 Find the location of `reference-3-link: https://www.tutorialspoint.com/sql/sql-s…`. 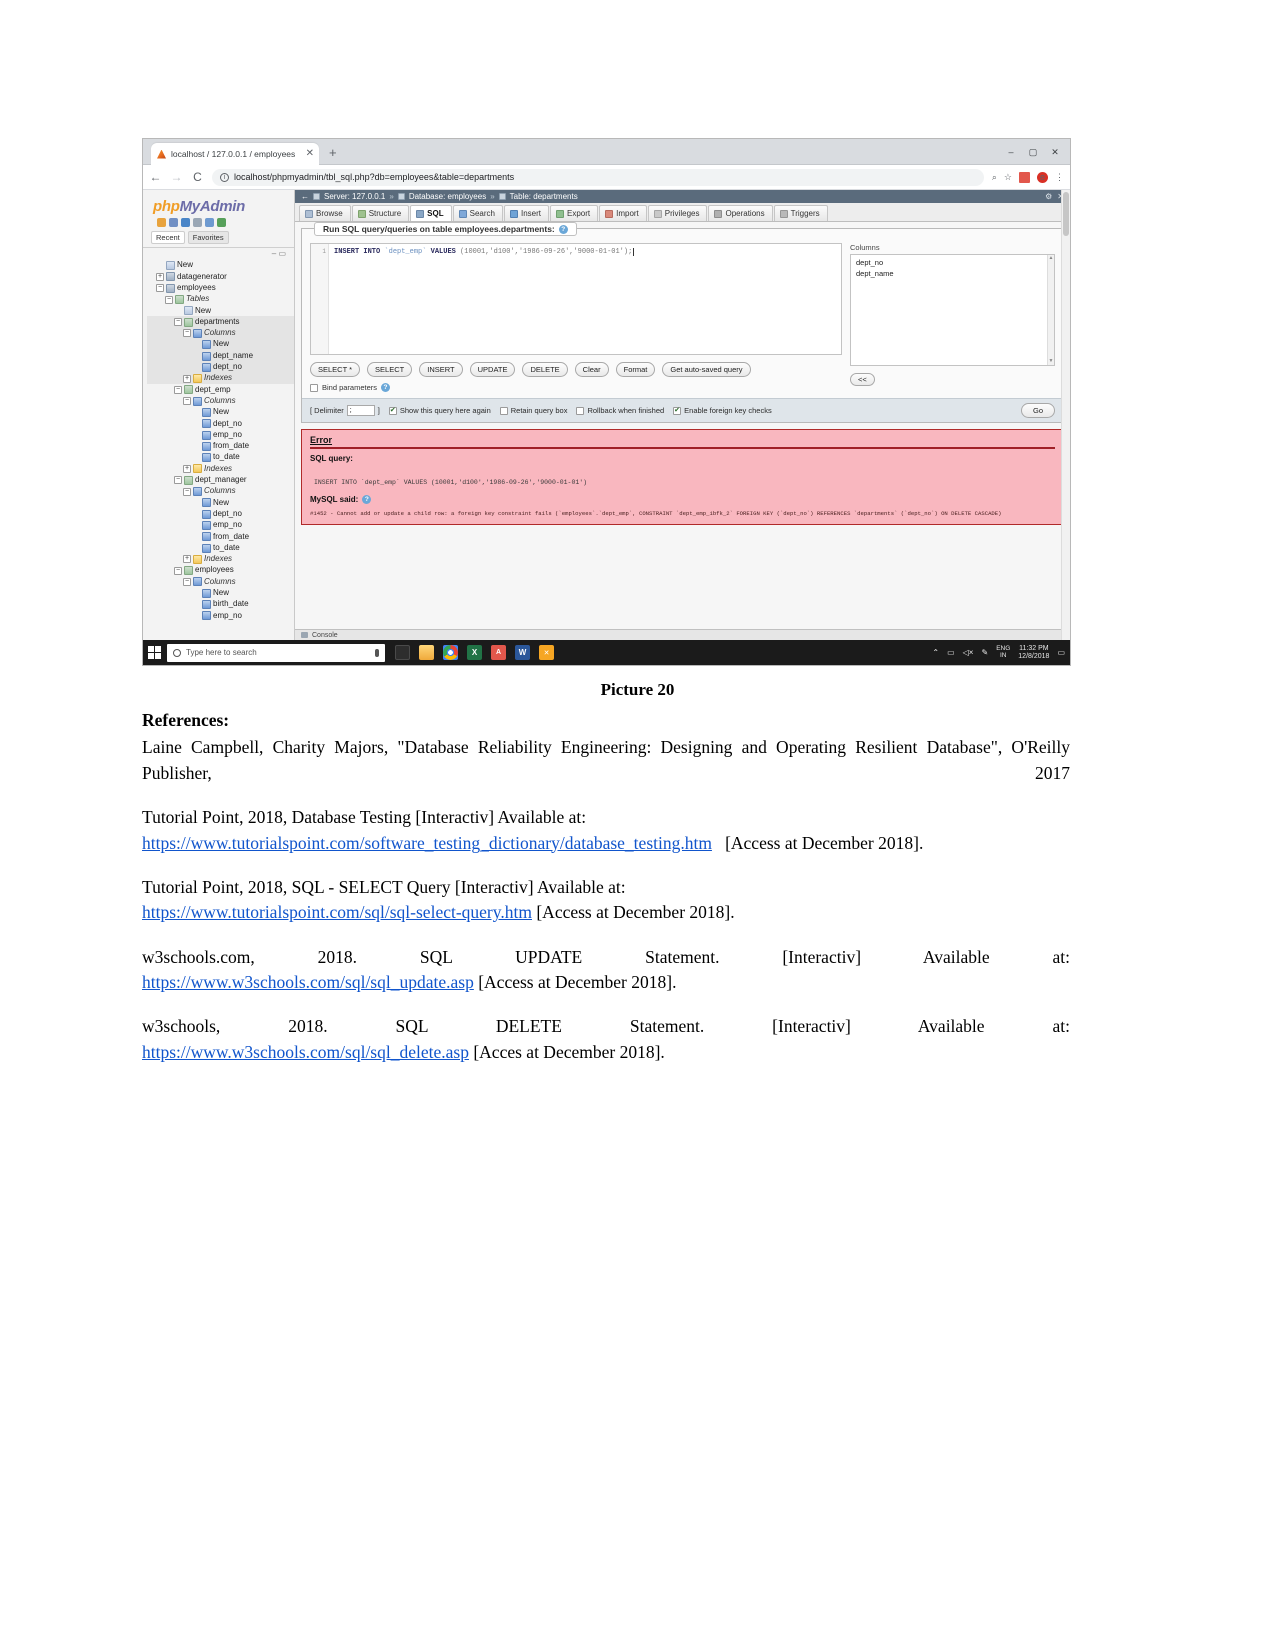

reference-3-link: https://www.tutorialspoint.com/sql/sql-s… is located at coordinates (337, 912).